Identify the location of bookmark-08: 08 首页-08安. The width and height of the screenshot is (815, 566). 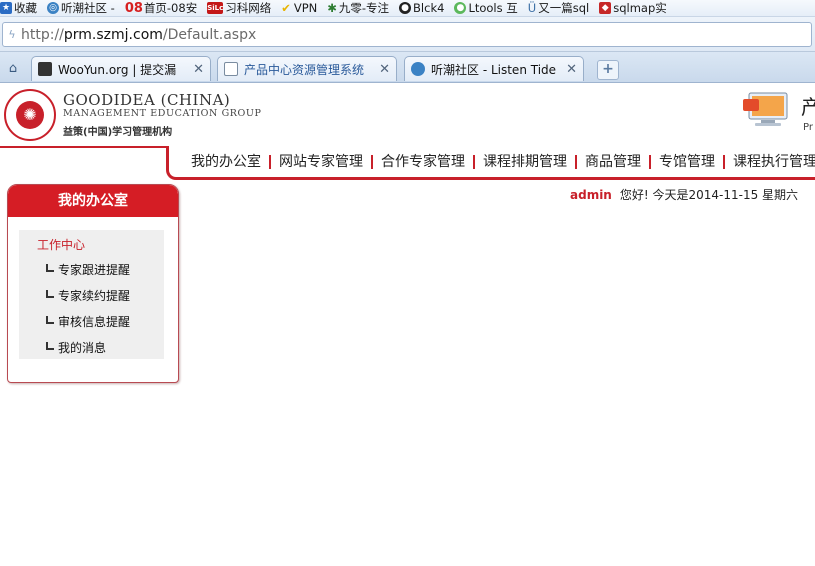
(161, 8).